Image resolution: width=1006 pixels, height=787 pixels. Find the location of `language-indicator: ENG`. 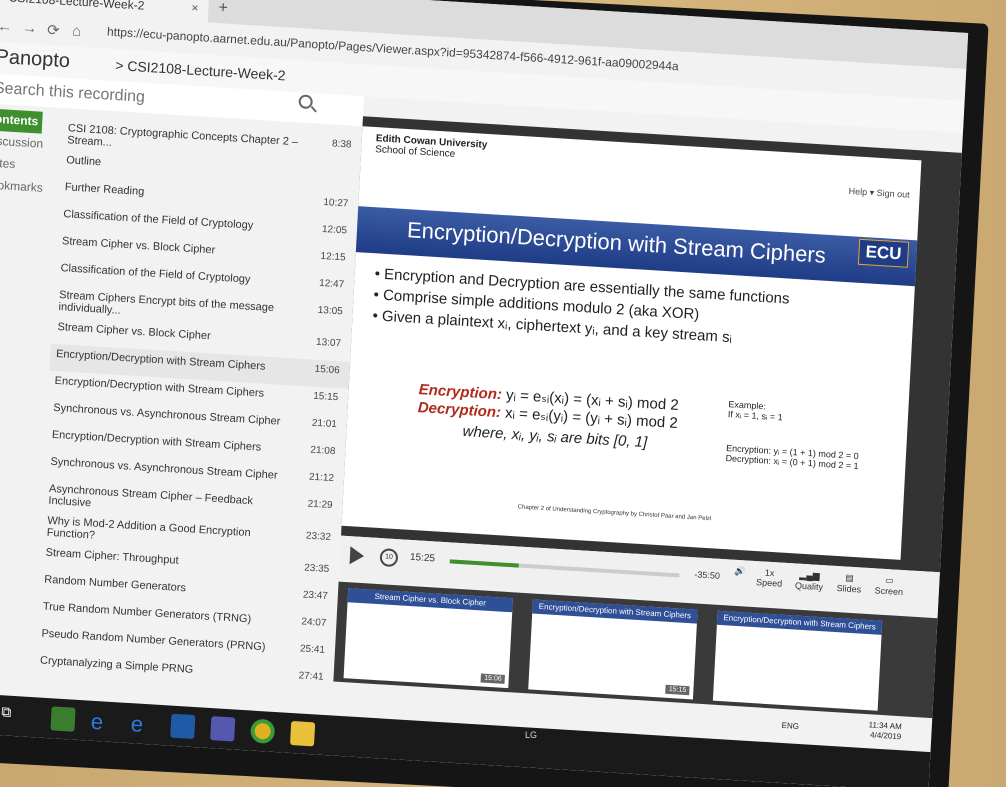

language-indicator: ENG is located at coordinates (790, 726).